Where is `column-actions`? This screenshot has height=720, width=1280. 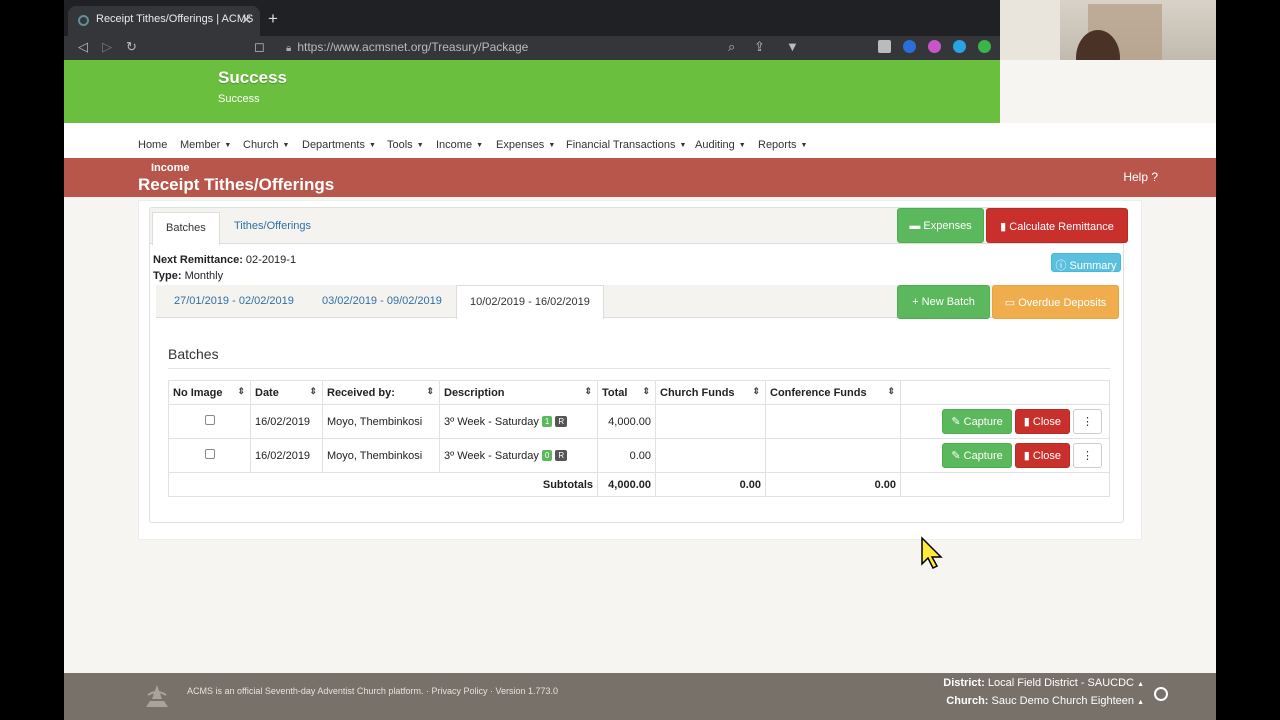
column-actions is located at coordinates (1005, 392).